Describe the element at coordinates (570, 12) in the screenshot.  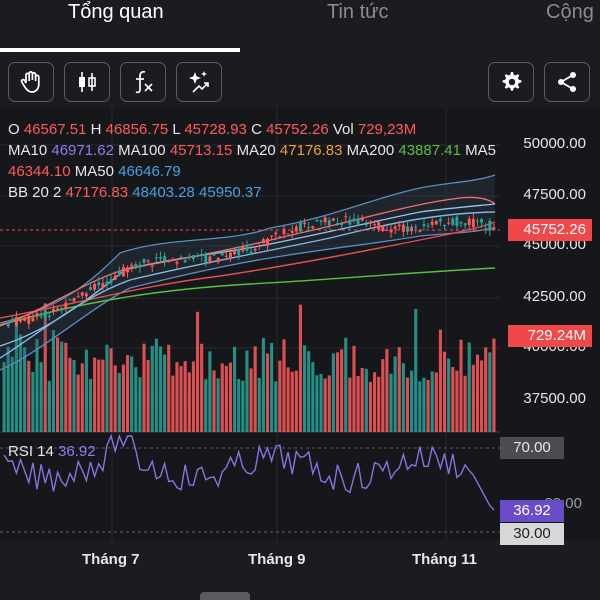
I see `tab-community: Cộng` at that location.